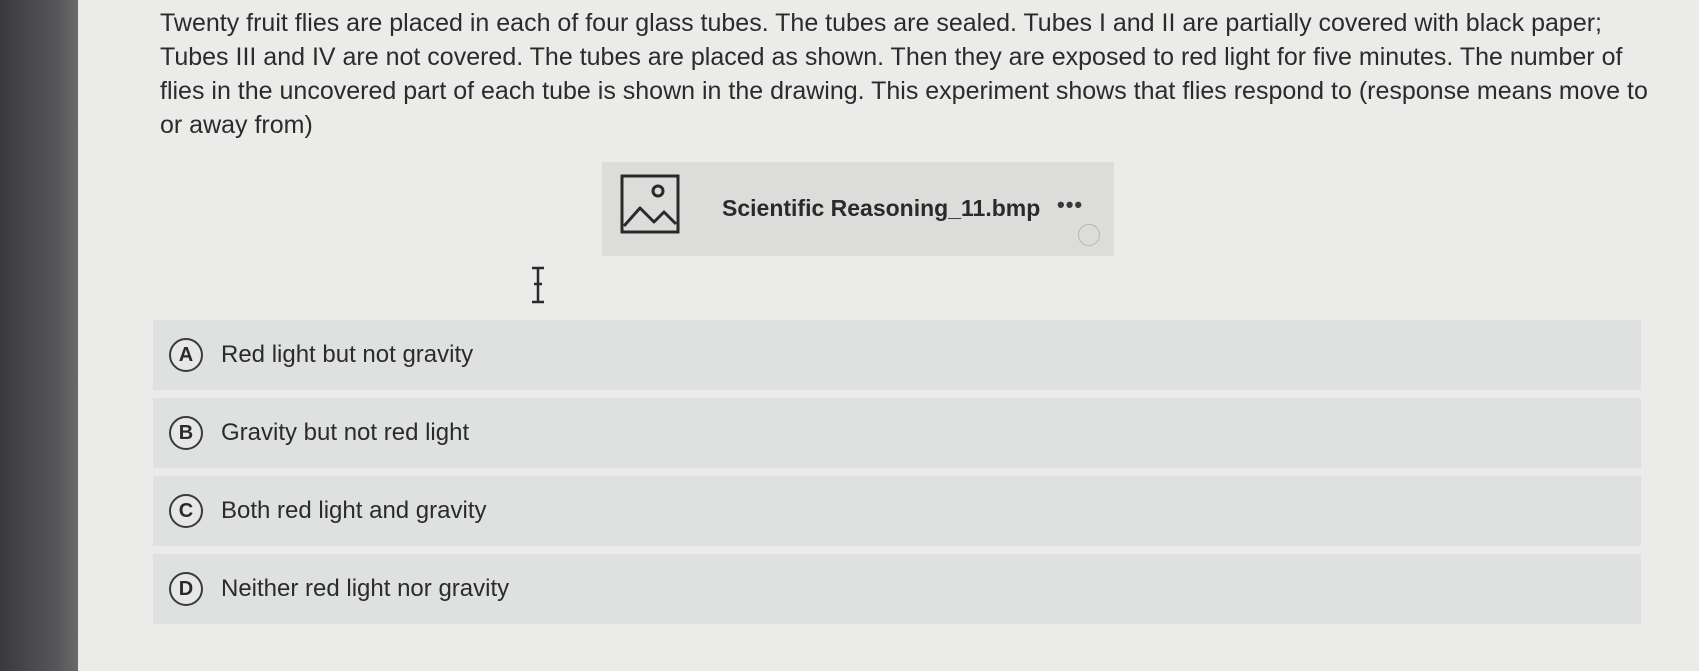 This screenshot has width=1699, height=671. I want to click on choice-label: Gravity but not red light, so click(345, 432).